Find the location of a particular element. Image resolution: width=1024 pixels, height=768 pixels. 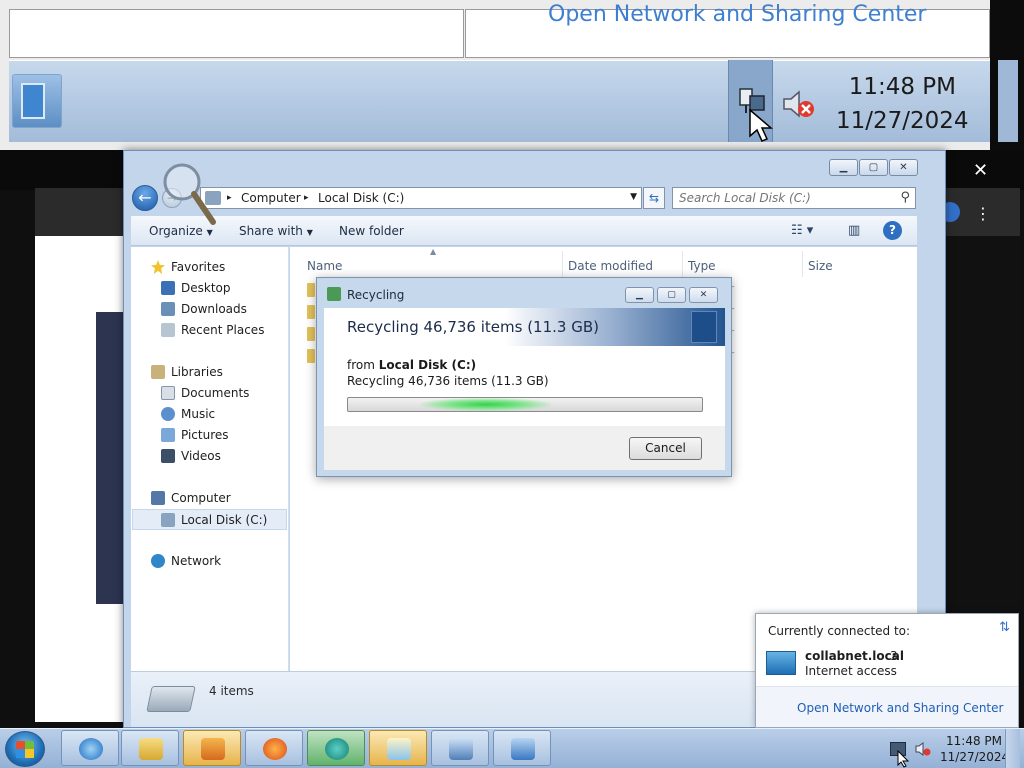

start-button is located at coordinates (25, 749).